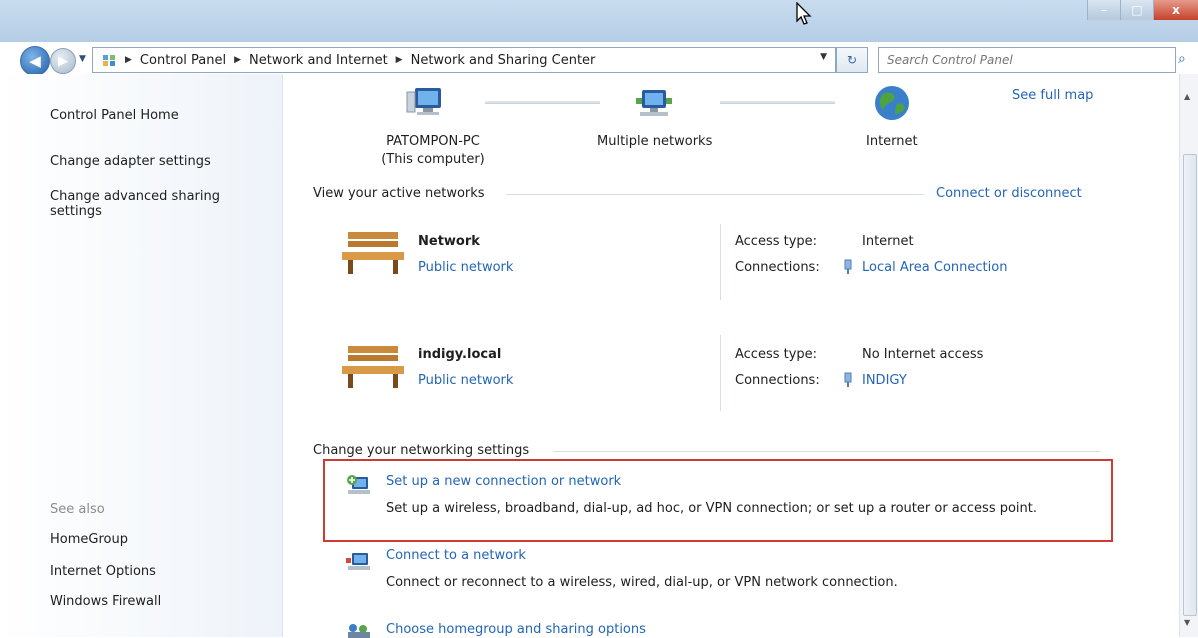  Describe the element at coordinates (135, 196) in the screenshot. I see `sidebar-item-label: Change advanced sharing` at that location.